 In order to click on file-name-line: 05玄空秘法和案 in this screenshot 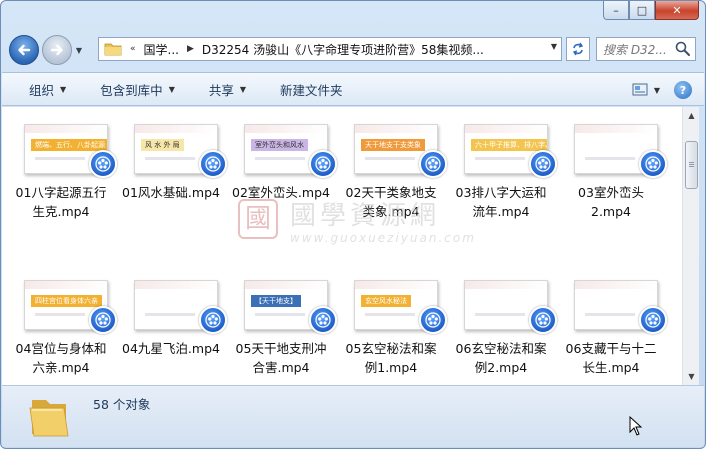, I will do `click(391, 348)`.